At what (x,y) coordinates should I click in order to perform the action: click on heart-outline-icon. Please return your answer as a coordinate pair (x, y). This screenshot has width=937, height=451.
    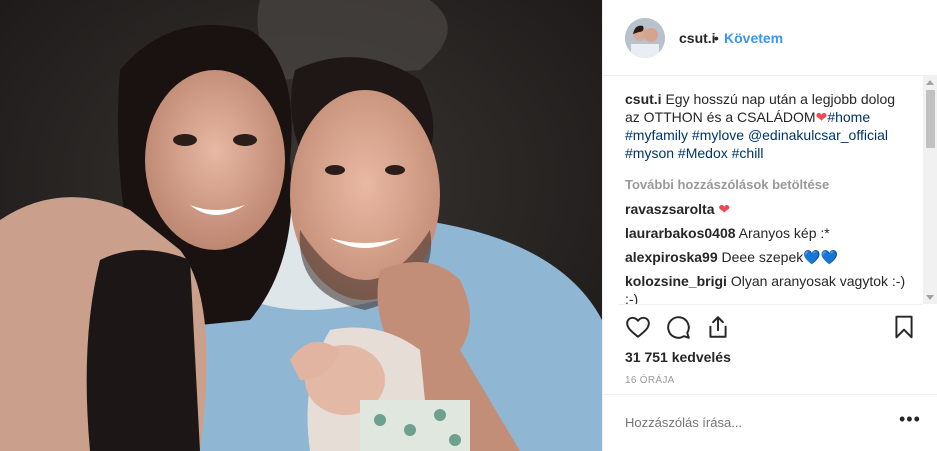
    Looking at the image, I should click on (638, 327).